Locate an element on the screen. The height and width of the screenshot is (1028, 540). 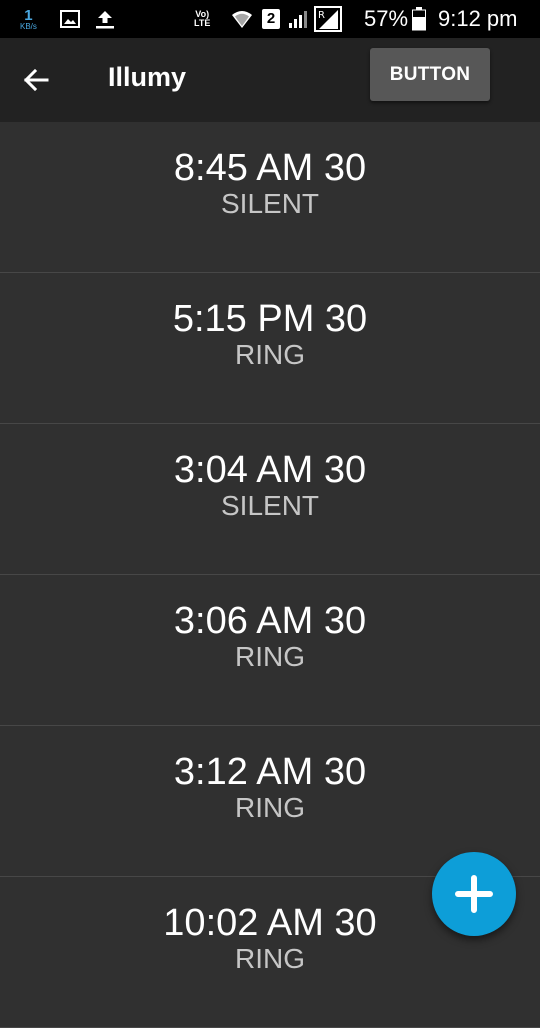
list-item: 3:06 AM 30 RING is located at coordinates (270, 650).